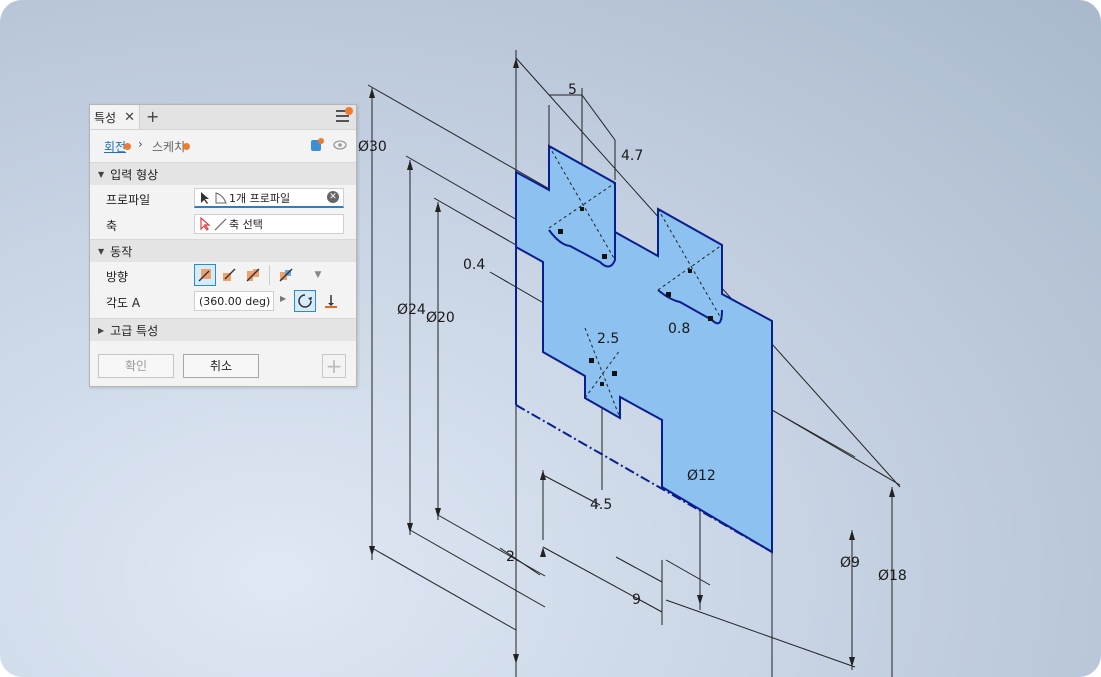 The height and width of the screenshot is (677, 1101). What do you see at coordinates (213, 224) in the screenshot?
I see `axis-select-icon` at bounding box center [213, 224].